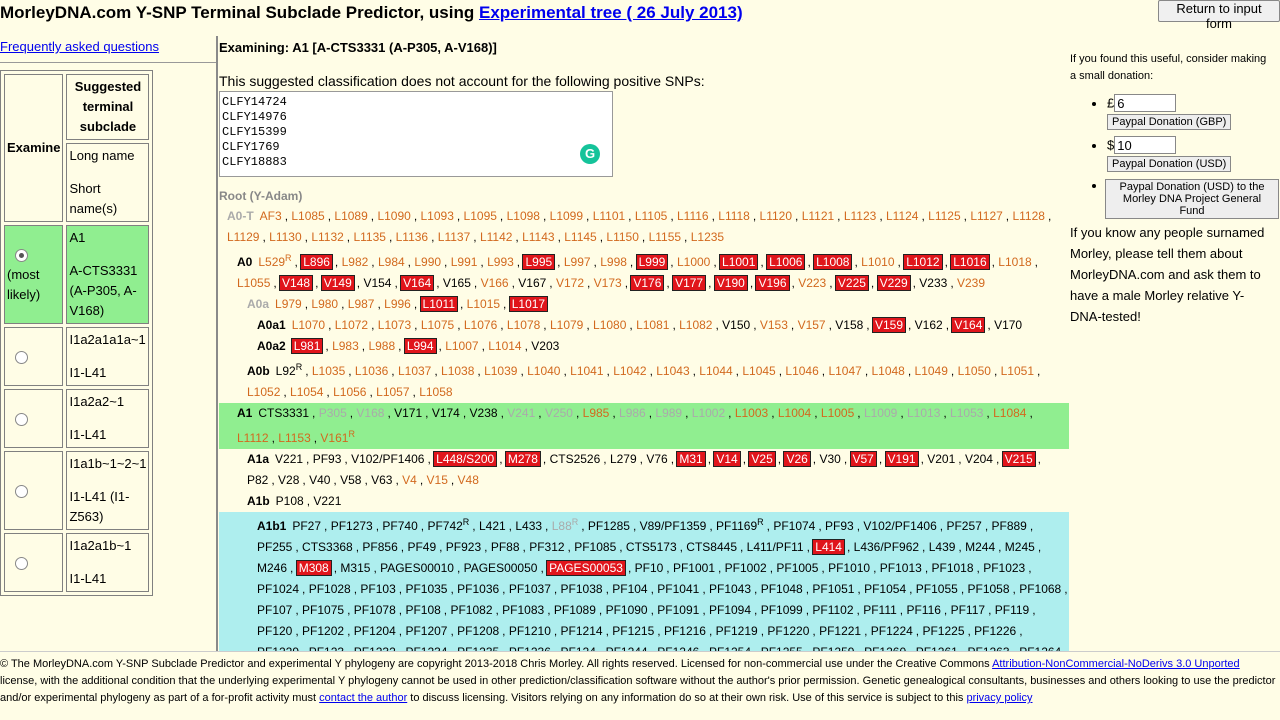 The image size is (1280, 720). What do you see at coordinates (1169, 122) in the screenshot?
I see `paypal-gbp-button: Paypal Donation (GBP)` at bounding box center [1169, 122].